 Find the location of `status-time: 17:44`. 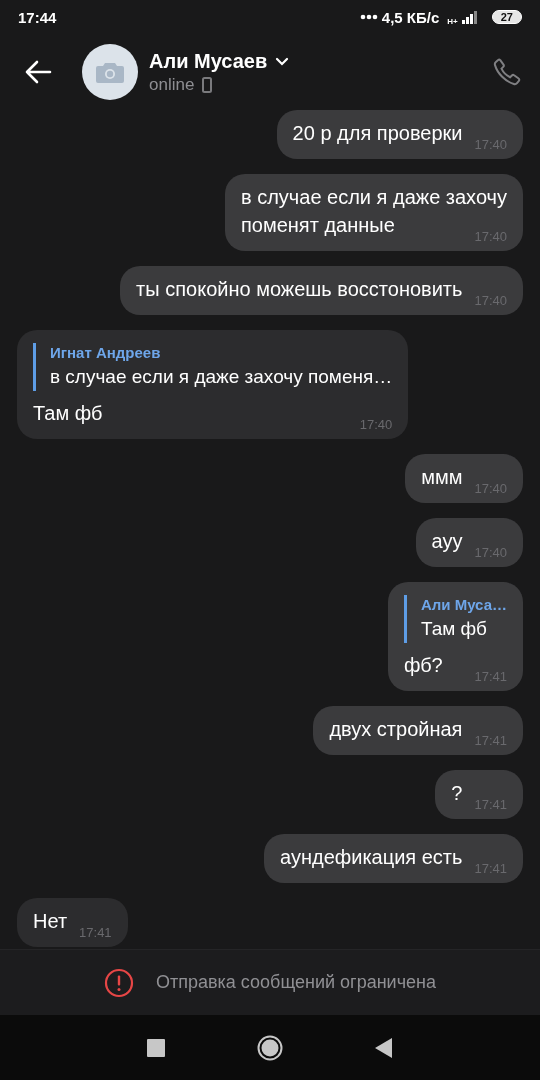

status-time: 17:44 is located at coordinates (37, 17).